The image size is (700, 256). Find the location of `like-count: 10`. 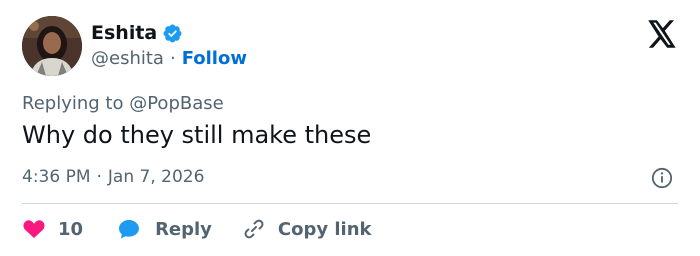

like-count: 10 is located at coordinates (71, 229).